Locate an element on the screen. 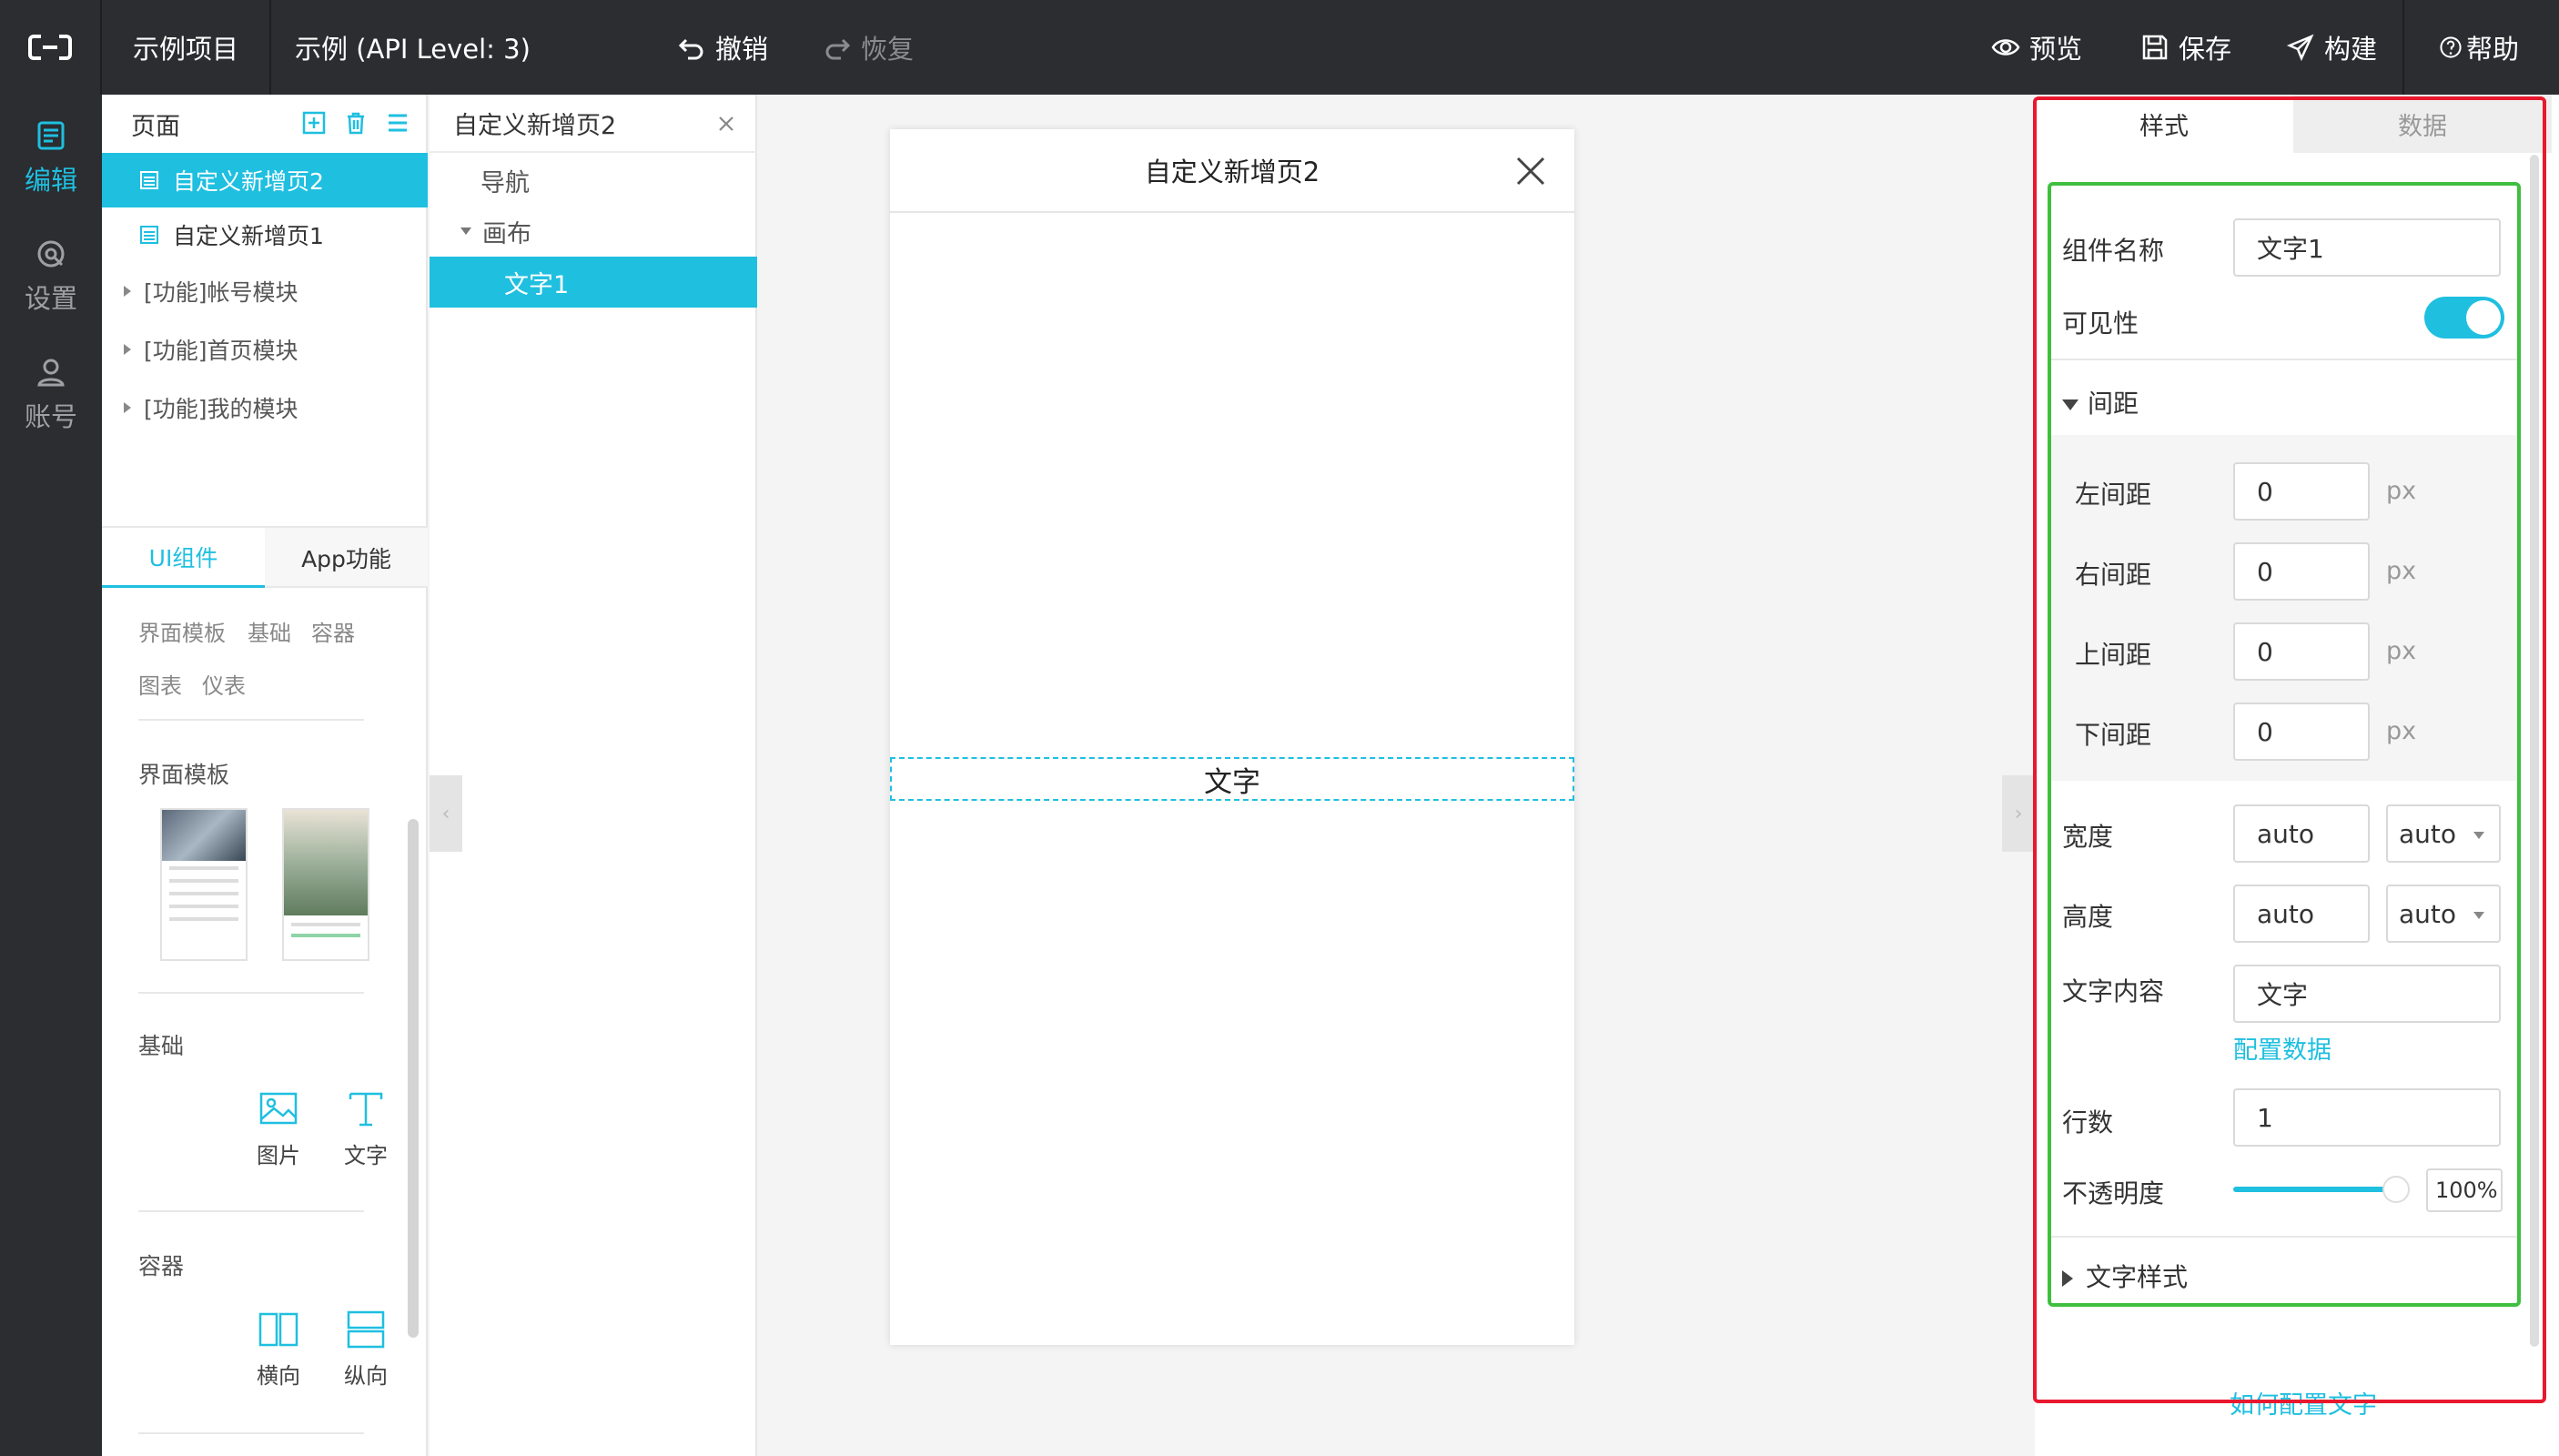  top-bar: 示例项目 示例 (API Level: 3) 撤销 恢复 预览 保存 构建 帮助 is located at coordinates (1280, 48).